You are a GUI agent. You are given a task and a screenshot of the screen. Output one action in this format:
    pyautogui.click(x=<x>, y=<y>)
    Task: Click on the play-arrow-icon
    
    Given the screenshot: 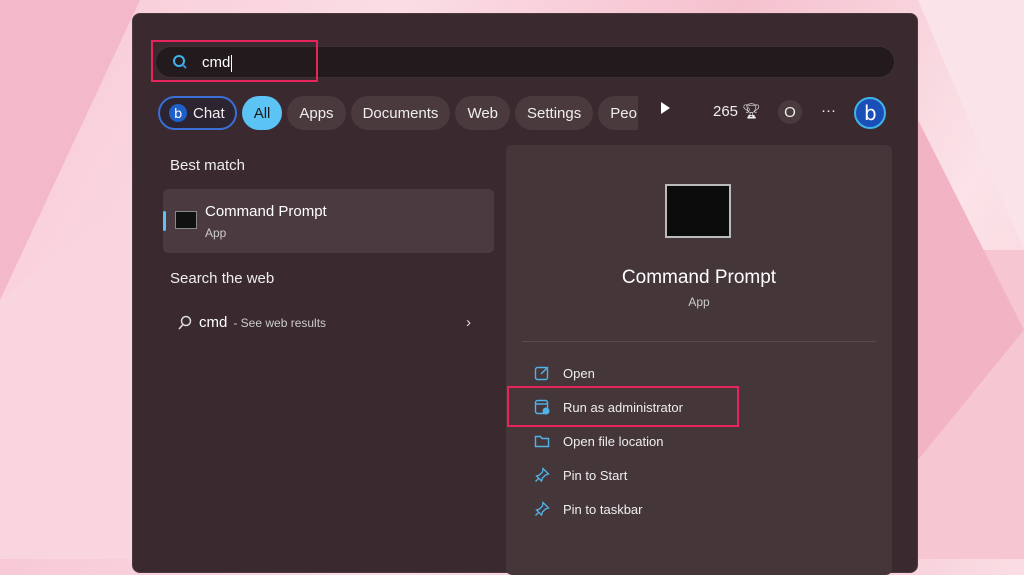 What is the action you would take?
    pyautogui.click(x=665, y=108)
    